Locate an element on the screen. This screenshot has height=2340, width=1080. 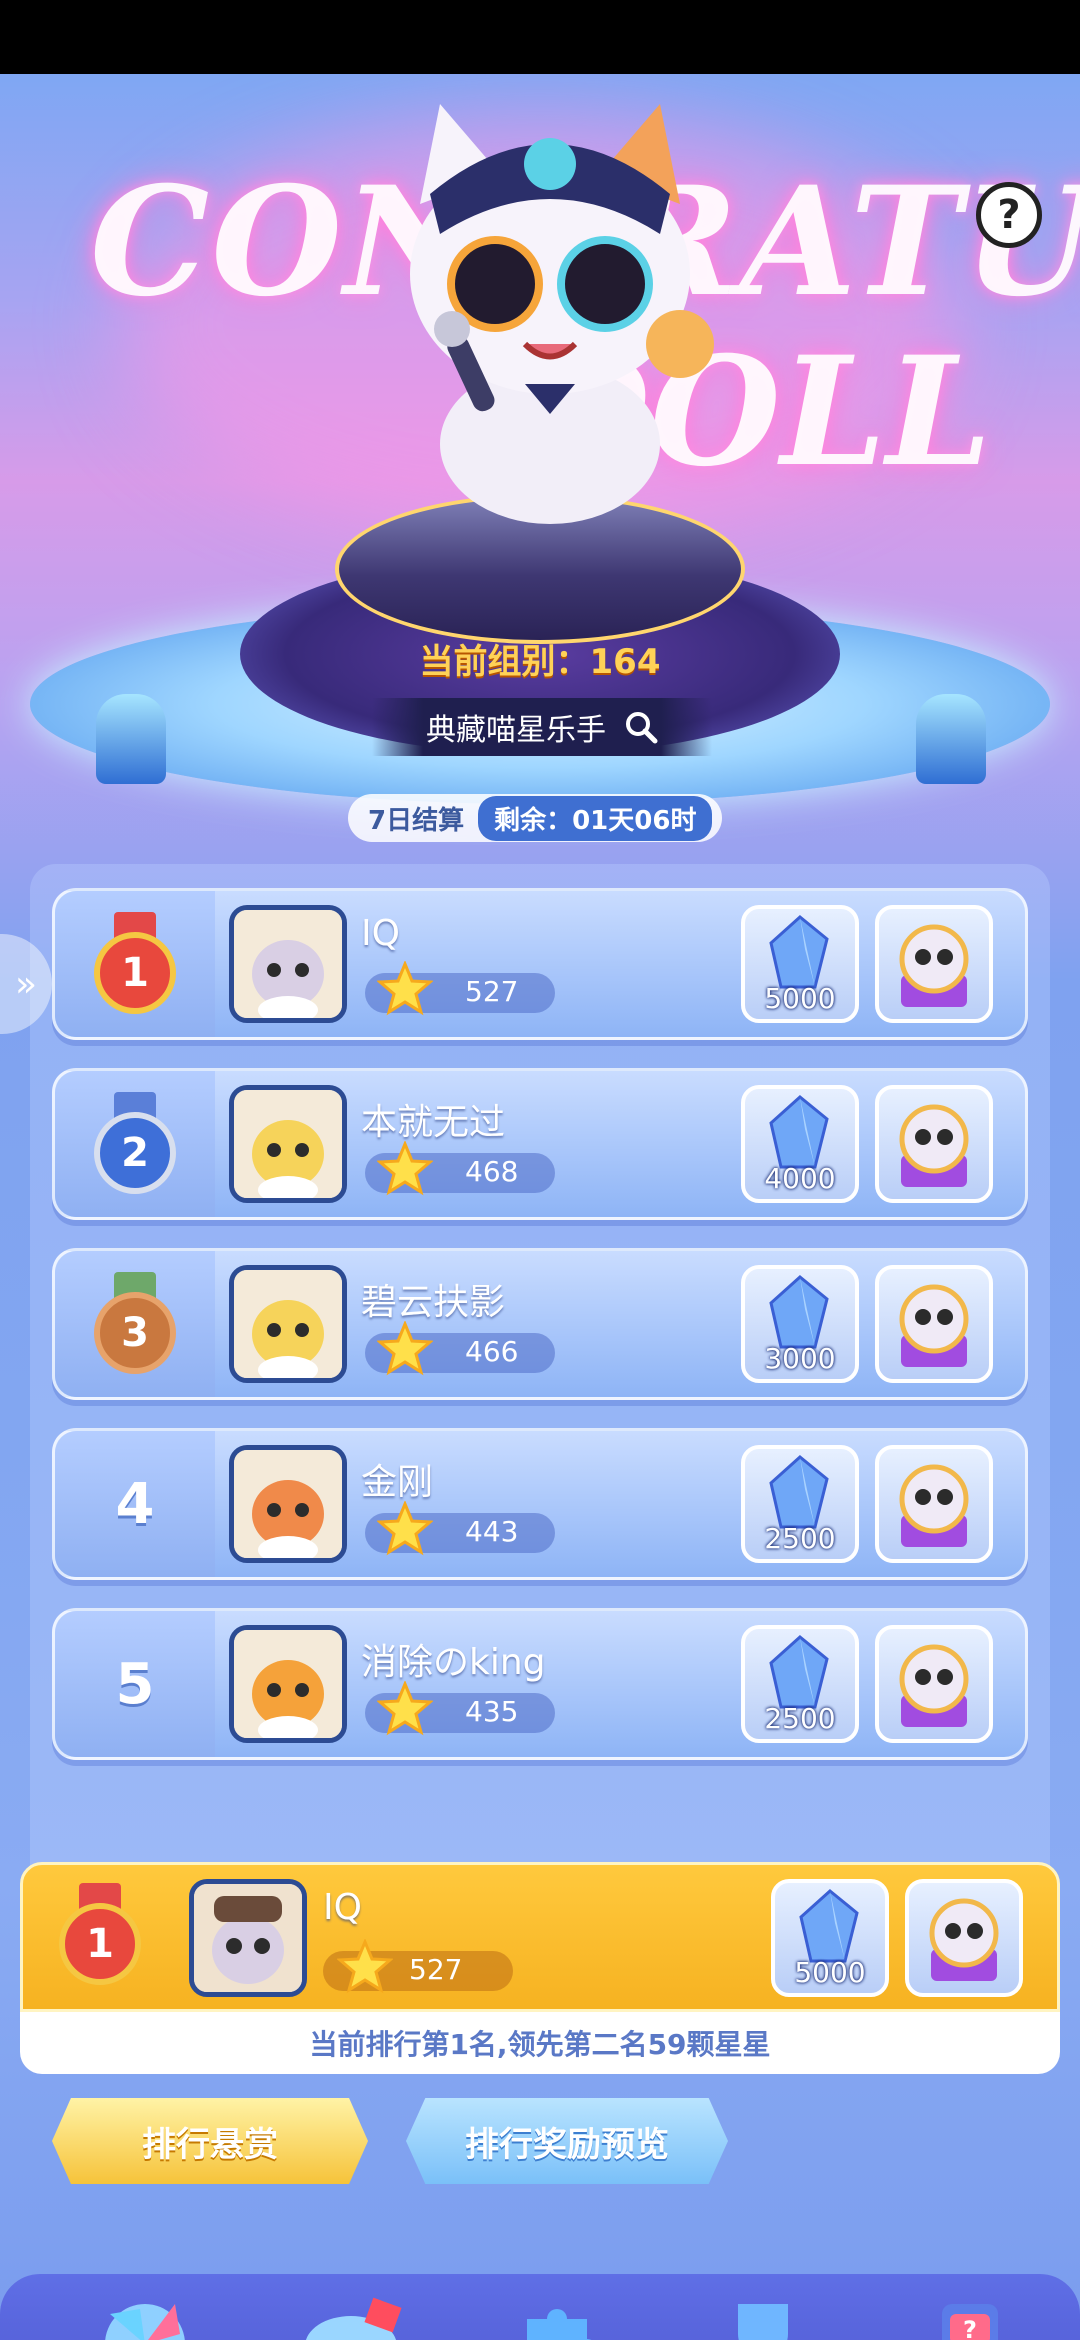
player-score: 435 is located at coordinates (492, 1711).